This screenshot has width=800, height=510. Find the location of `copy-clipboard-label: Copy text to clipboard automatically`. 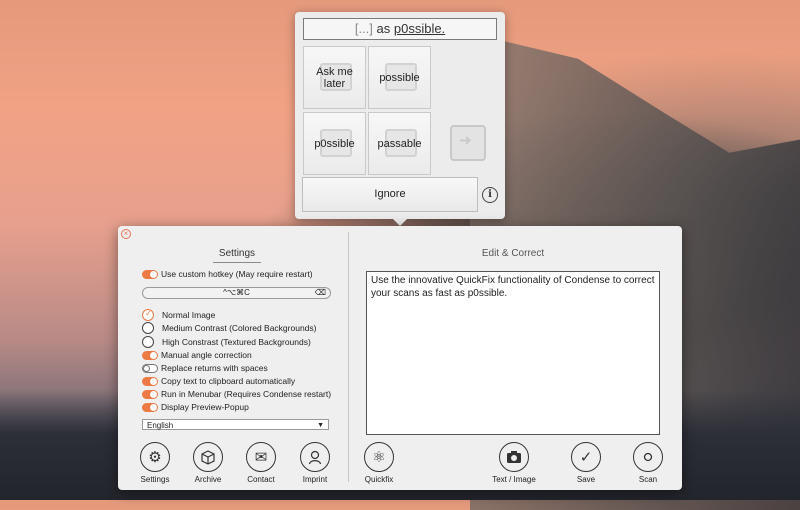

copy-clipboard-label: Copy text to clipboard automatically is located at coordinates (228, 381).